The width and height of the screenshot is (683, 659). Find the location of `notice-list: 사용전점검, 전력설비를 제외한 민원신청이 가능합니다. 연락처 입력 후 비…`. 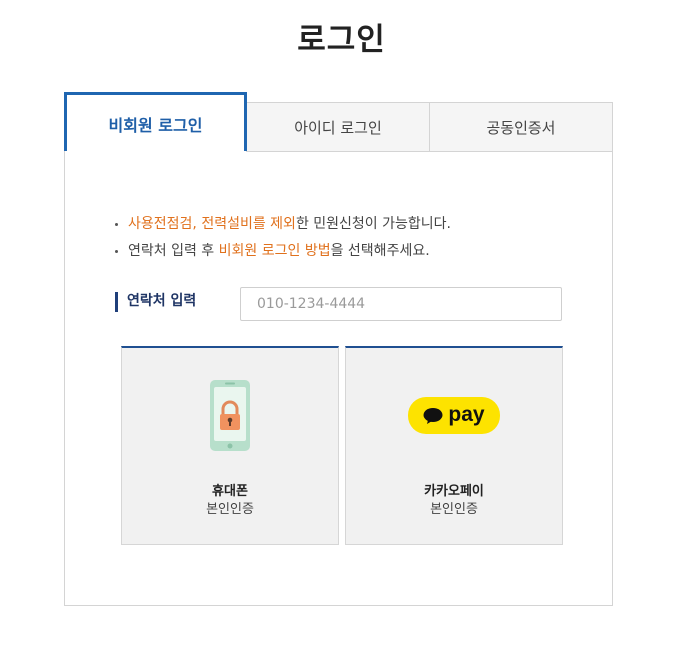

notice-list: 사용전점검, 전력설비를 제외한 민원신청이 가능합니다. 연락처 입력 후 비… is located at coordinates (348, 238).